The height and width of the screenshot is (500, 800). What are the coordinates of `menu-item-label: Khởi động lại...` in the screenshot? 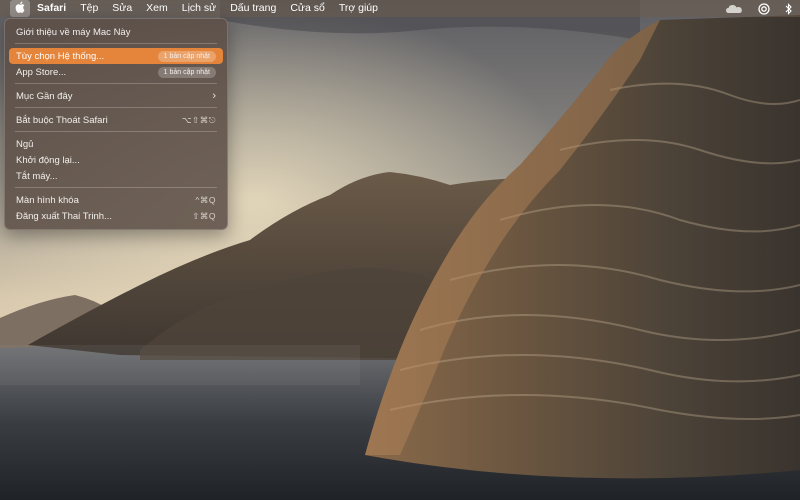 It's located at (48, 160).